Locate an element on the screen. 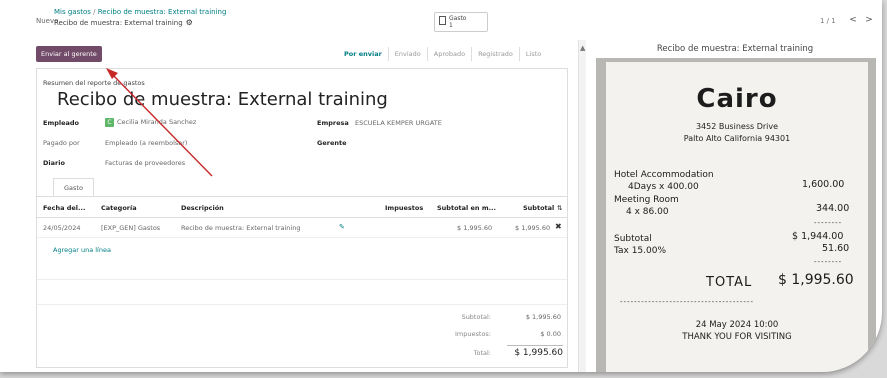  total-value: $ 1,995.60 is located at coordinates (535, 351).